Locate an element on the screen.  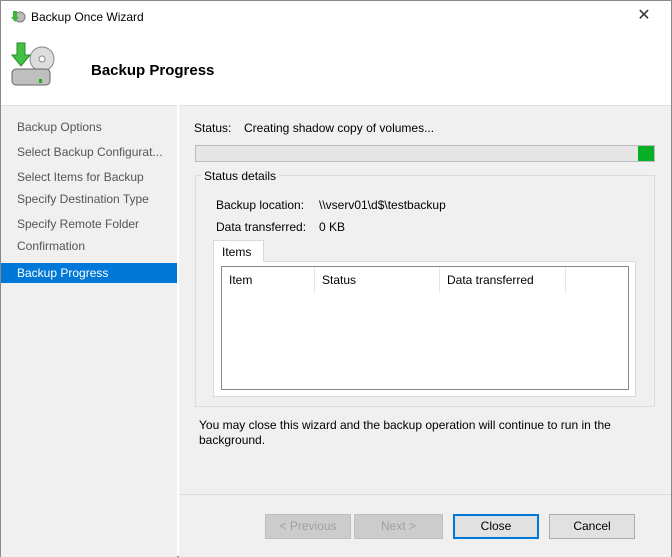
backup-location-value: \\vserv01\d$\testbackup is located at coordinates (382, 205).